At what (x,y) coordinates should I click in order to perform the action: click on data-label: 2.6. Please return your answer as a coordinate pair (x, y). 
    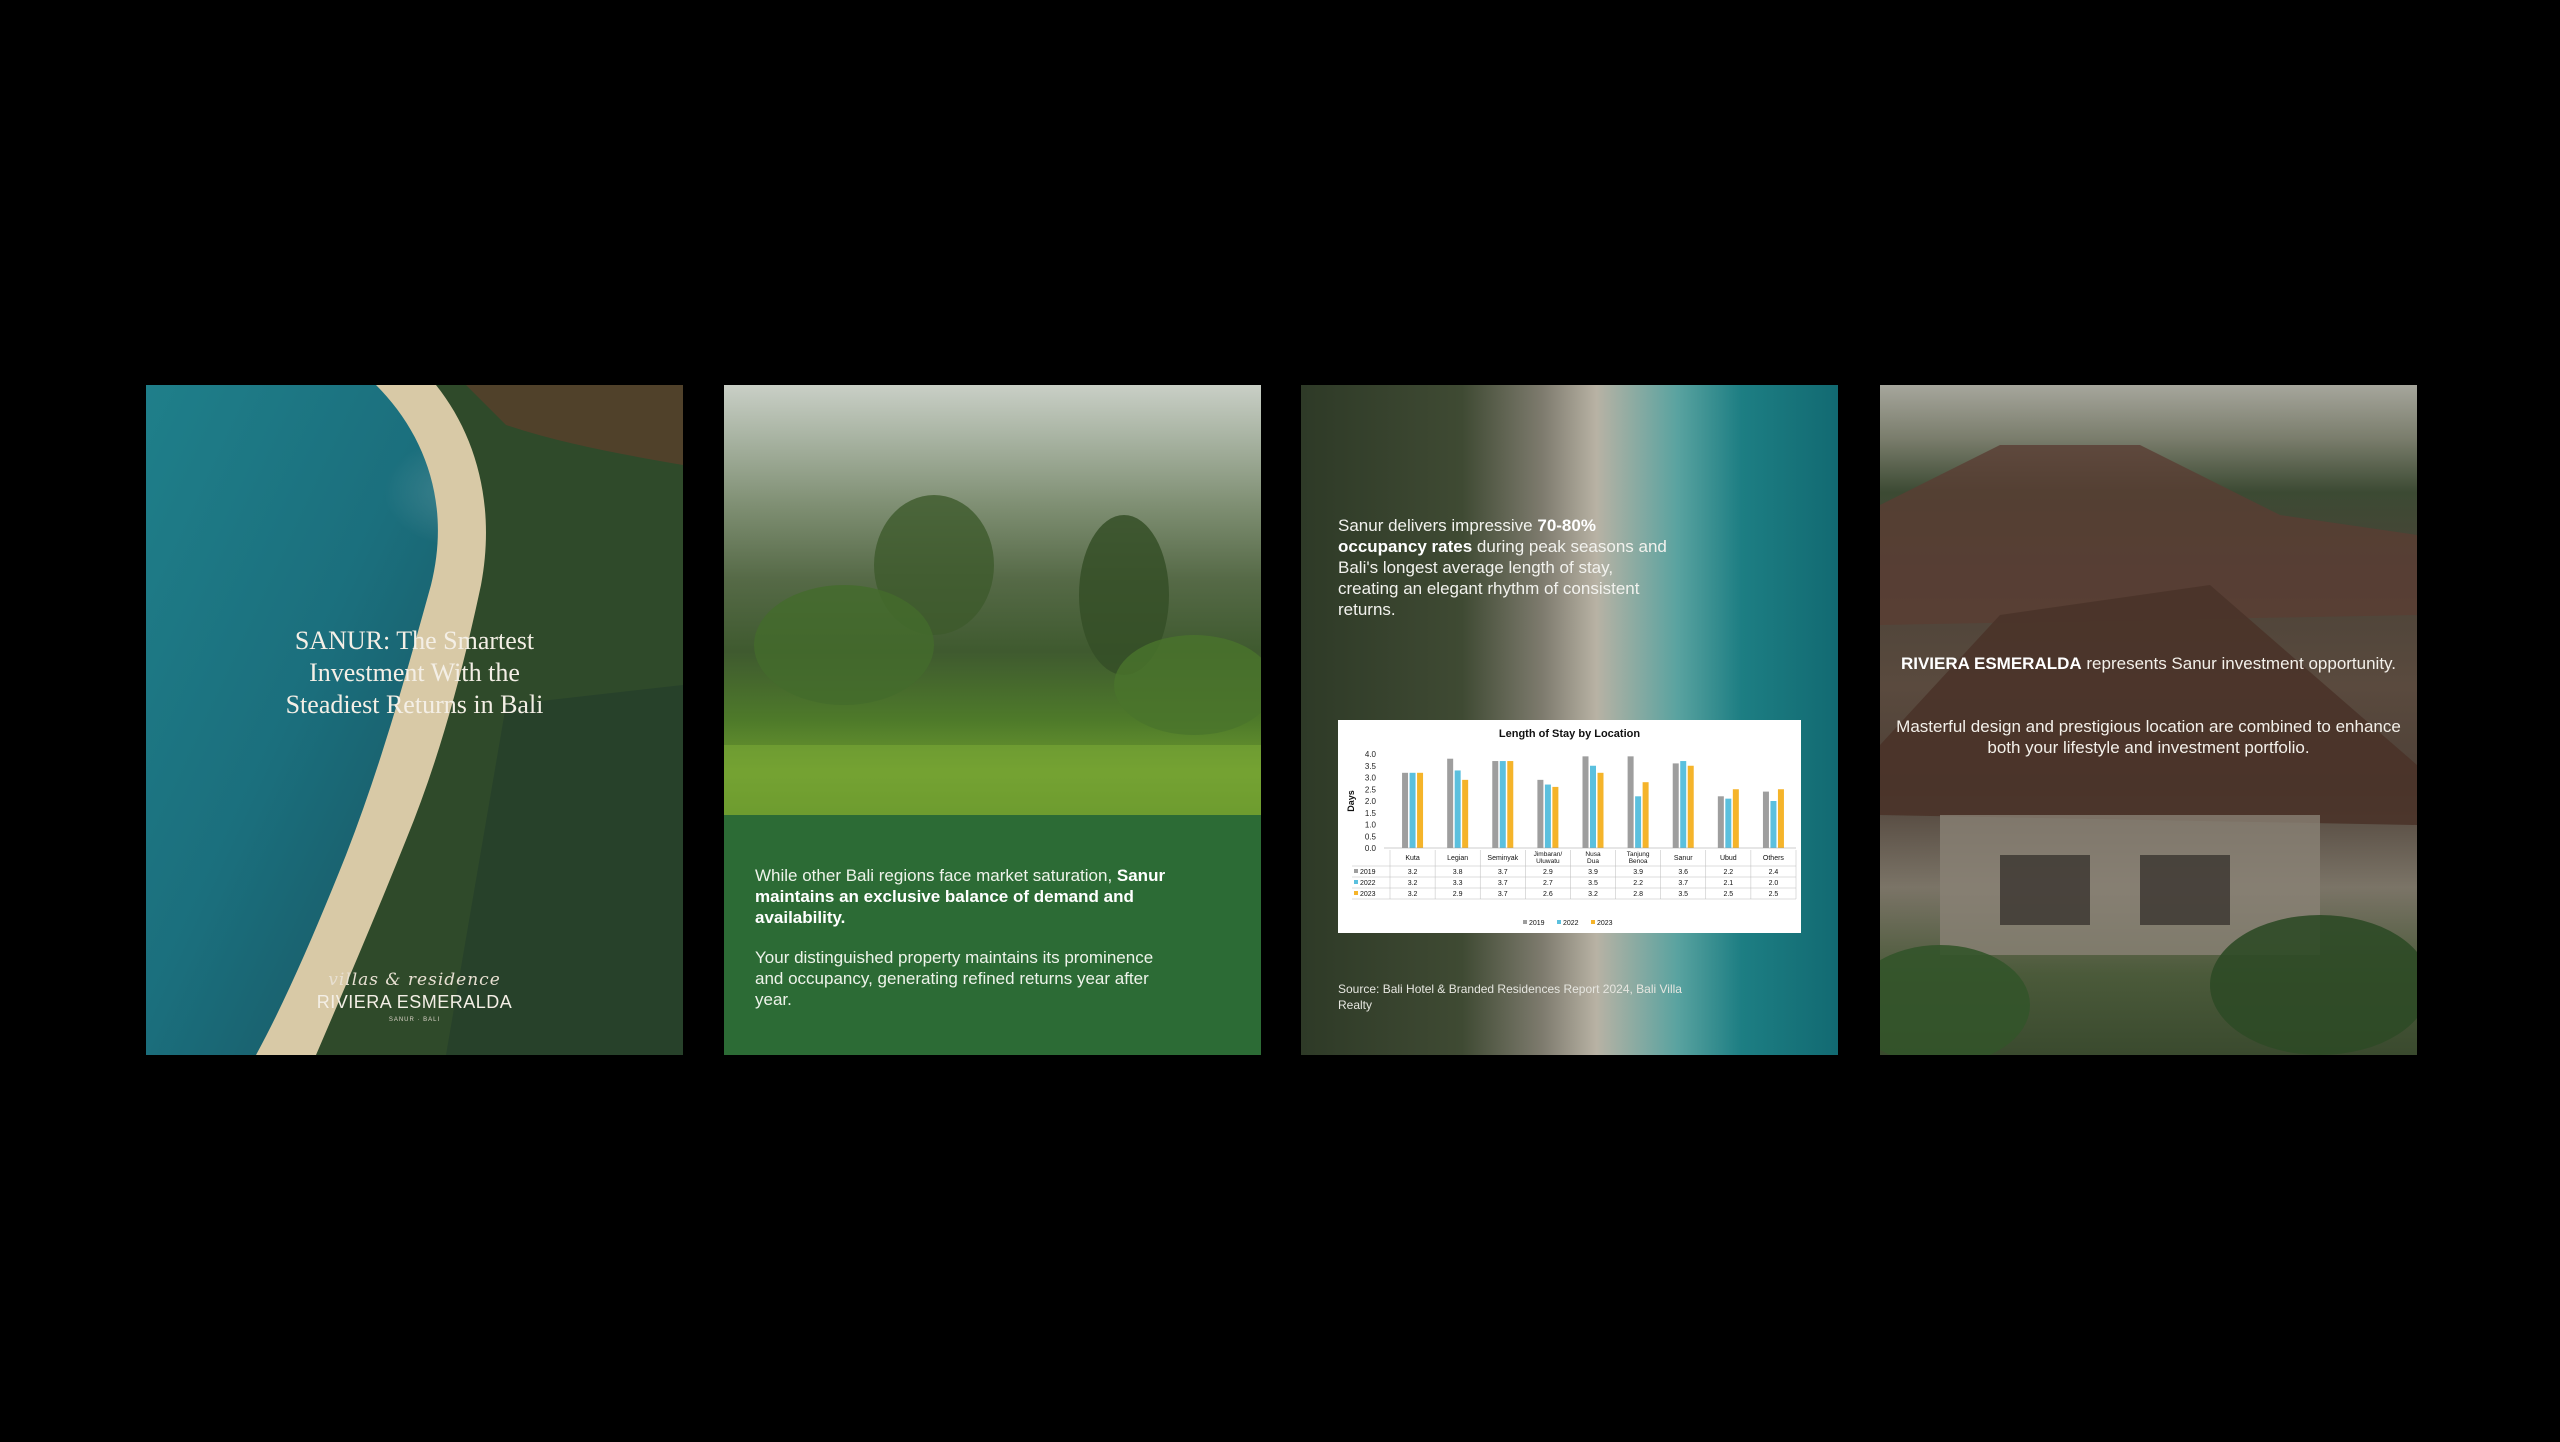
    Looking at the image, I should click on (1548, 894).